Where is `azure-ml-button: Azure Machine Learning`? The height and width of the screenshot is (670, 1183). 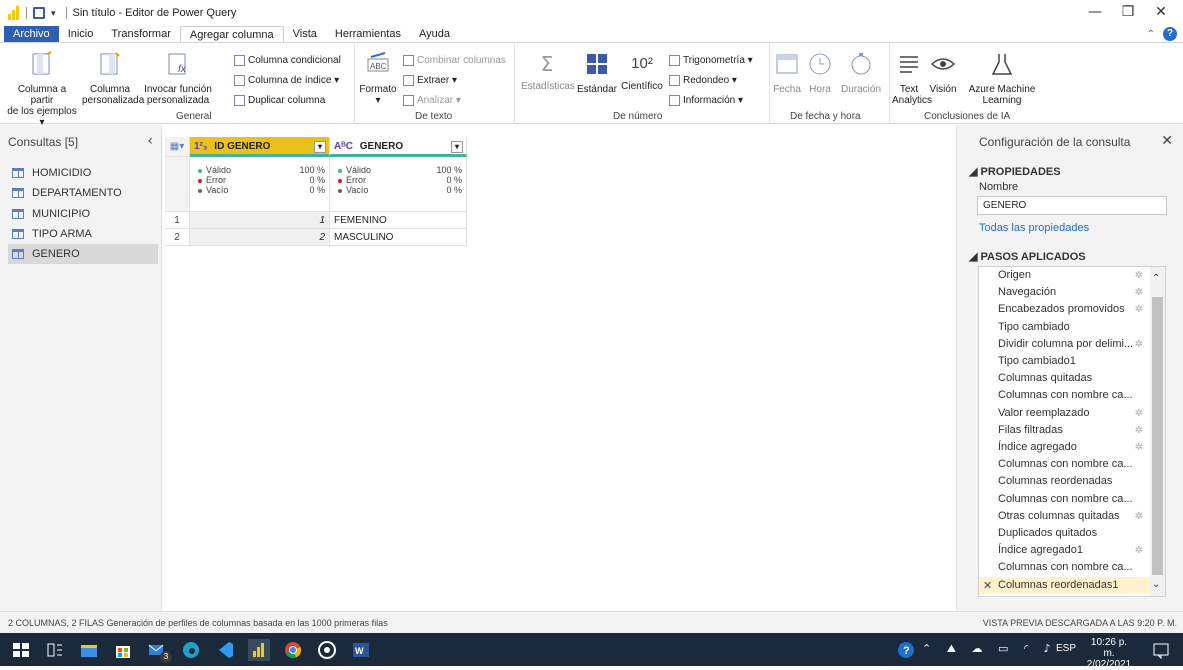
azure-ml-button: Azure Machine Learning is located at coordinates (1002, 78).